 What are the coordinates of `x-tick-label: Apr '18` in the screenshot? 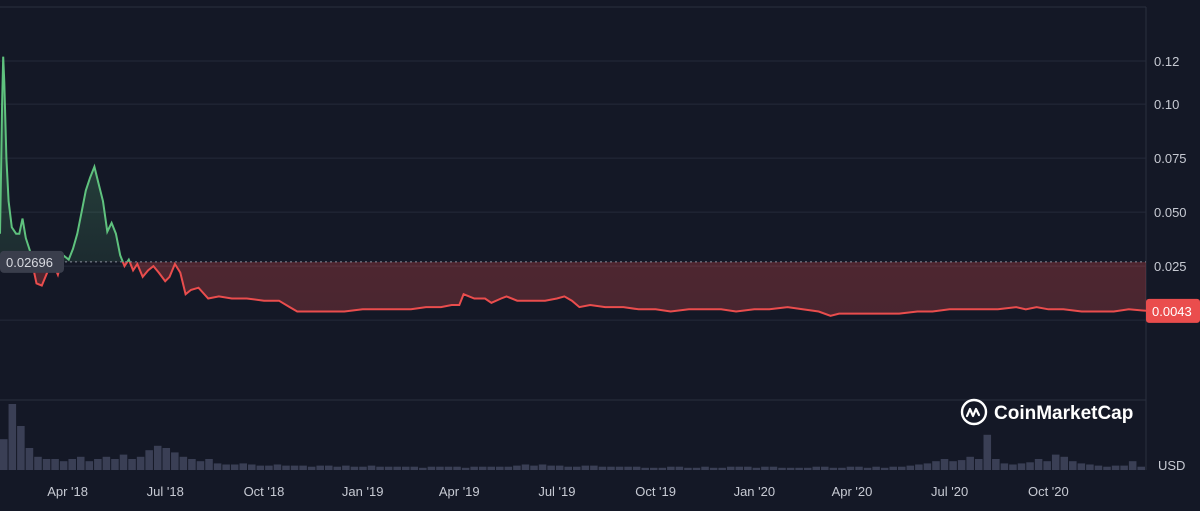 It's located at (67, 491).